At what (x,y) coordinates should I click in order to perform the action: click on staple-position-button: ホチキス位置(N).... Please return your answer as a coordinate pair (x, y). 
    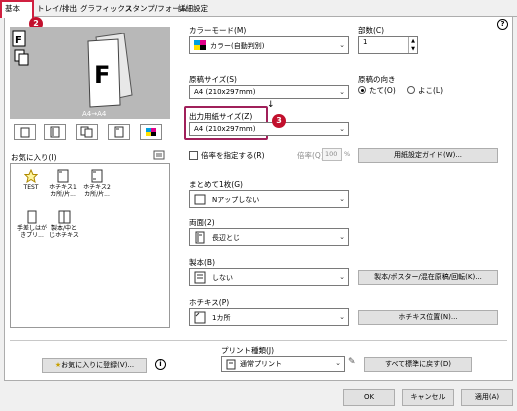
    Looking at the image, I should click on (428, 317).